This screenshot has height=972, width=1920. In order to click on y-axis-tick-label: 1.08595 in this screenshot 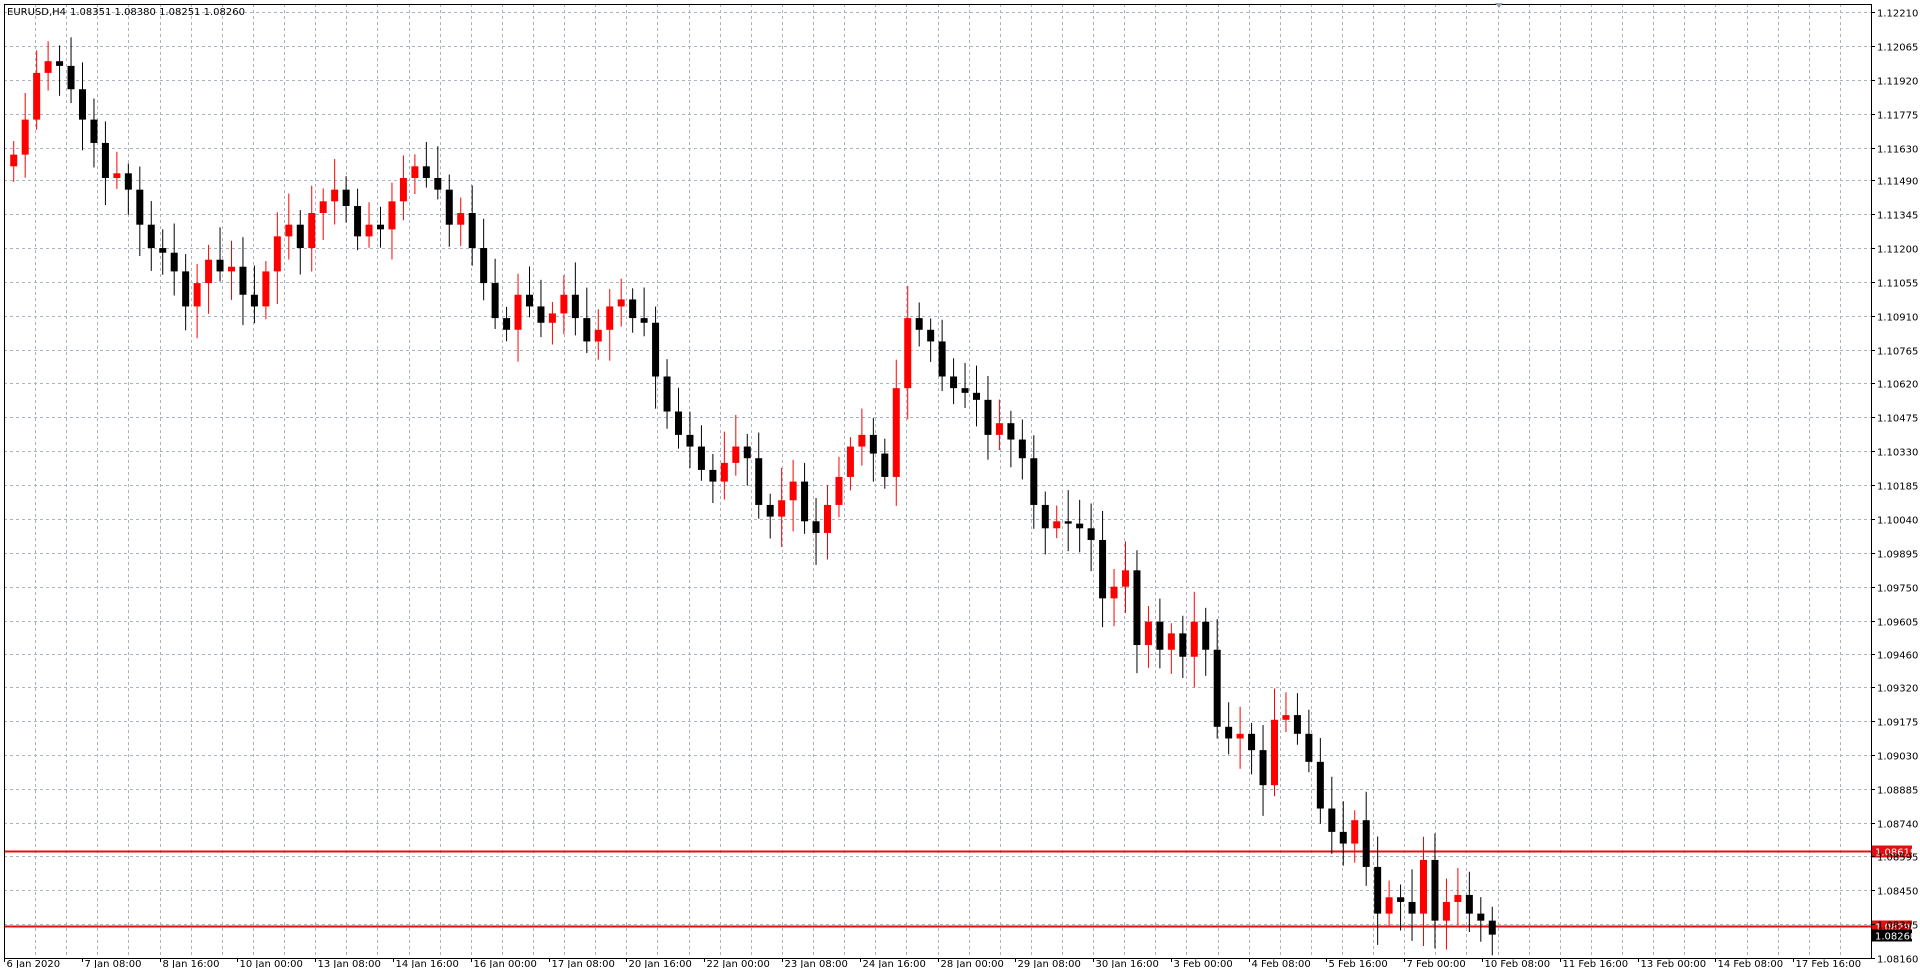, I will do `click(1897, 858)`.